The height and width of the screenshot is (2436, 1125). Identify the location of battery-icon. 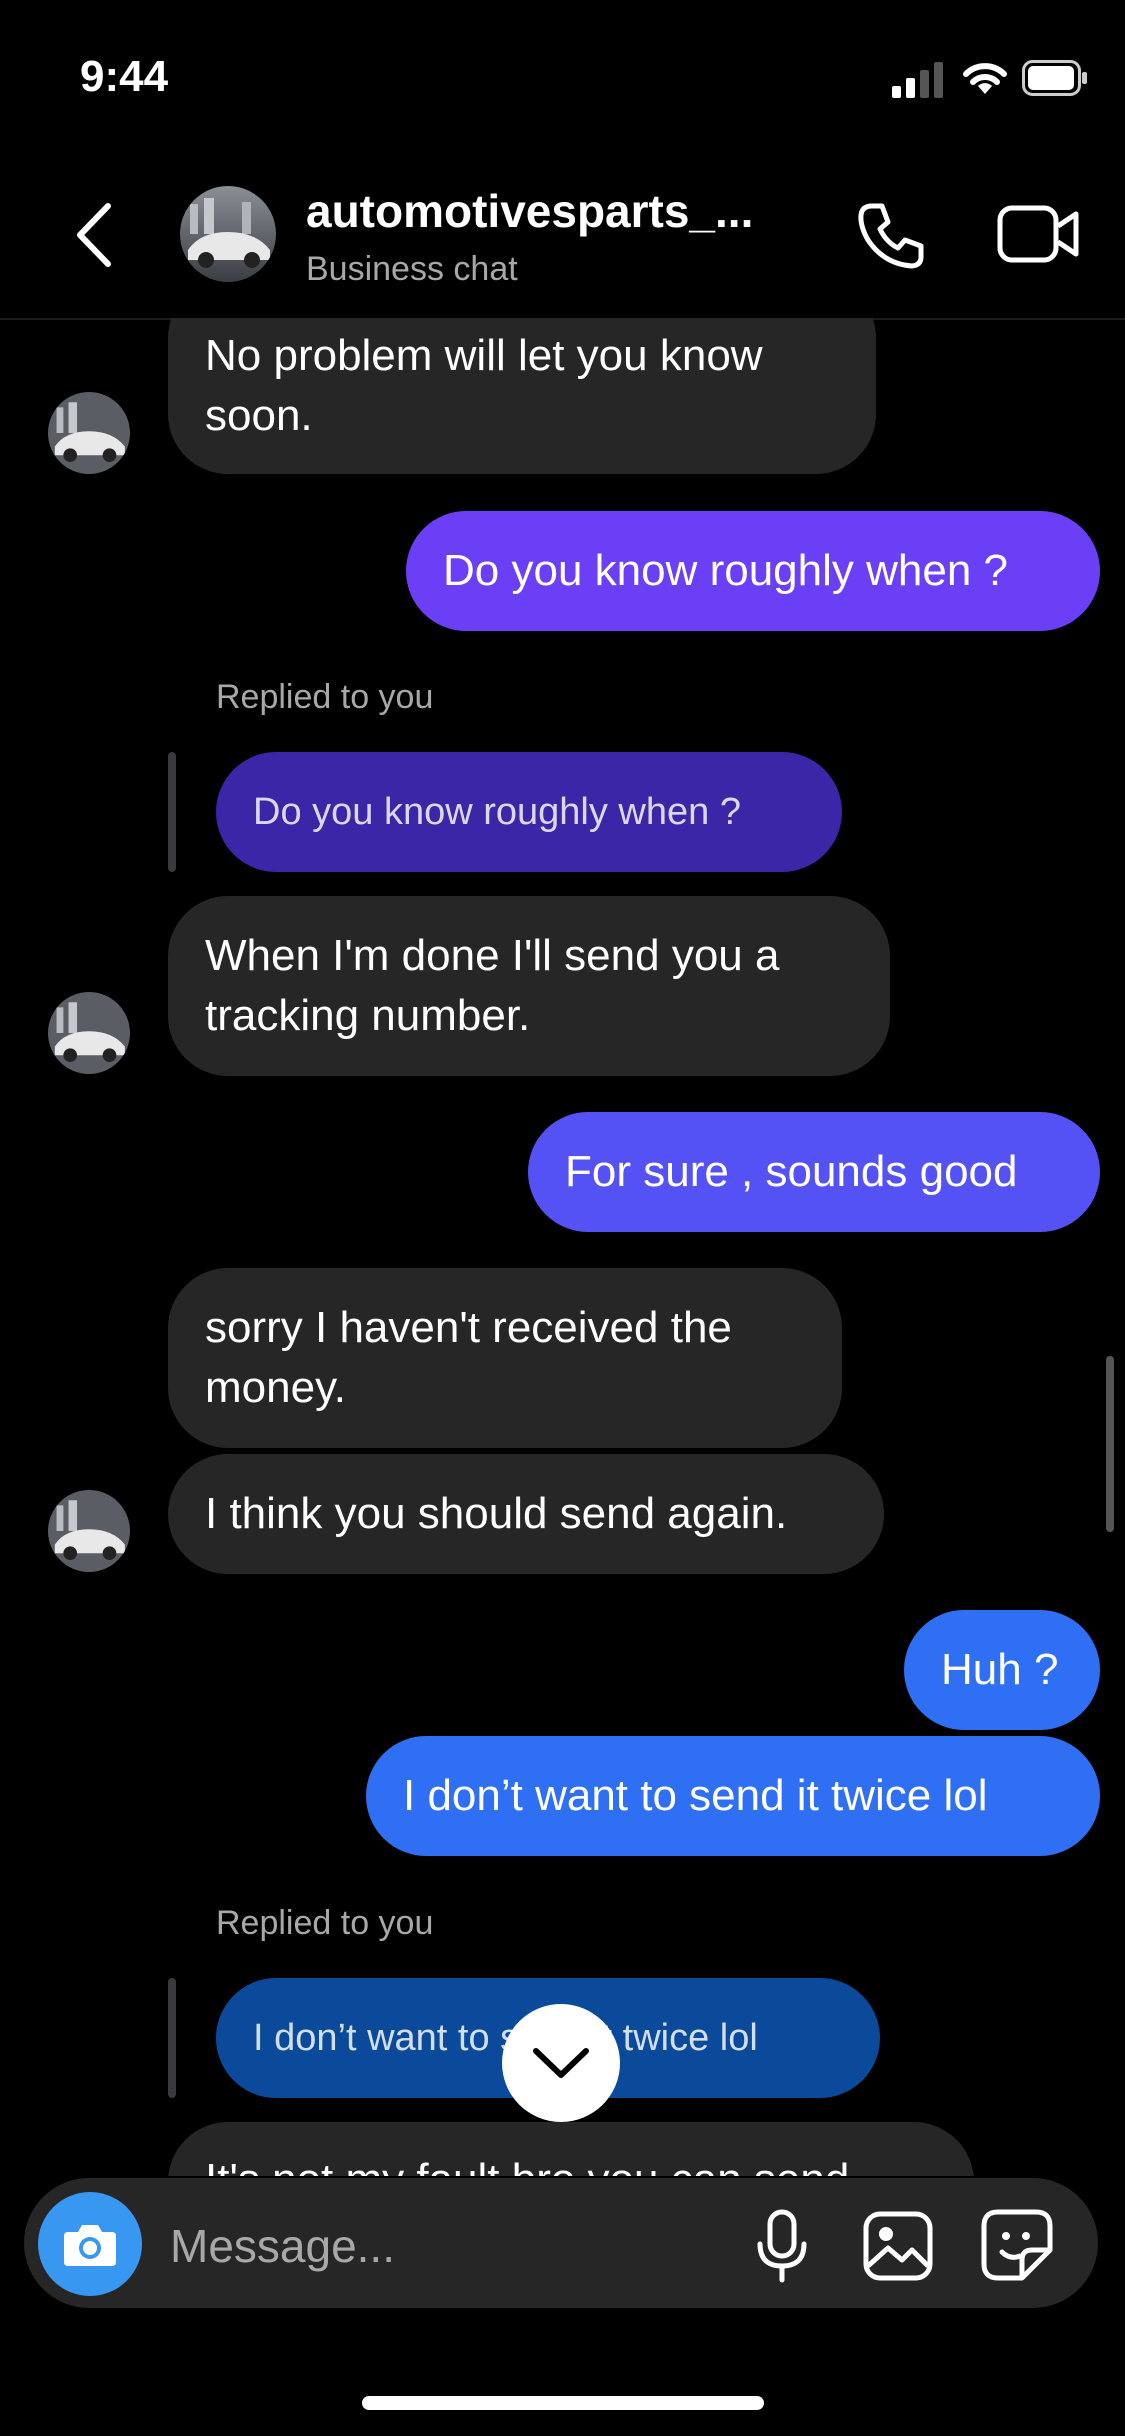
(1054, 78).